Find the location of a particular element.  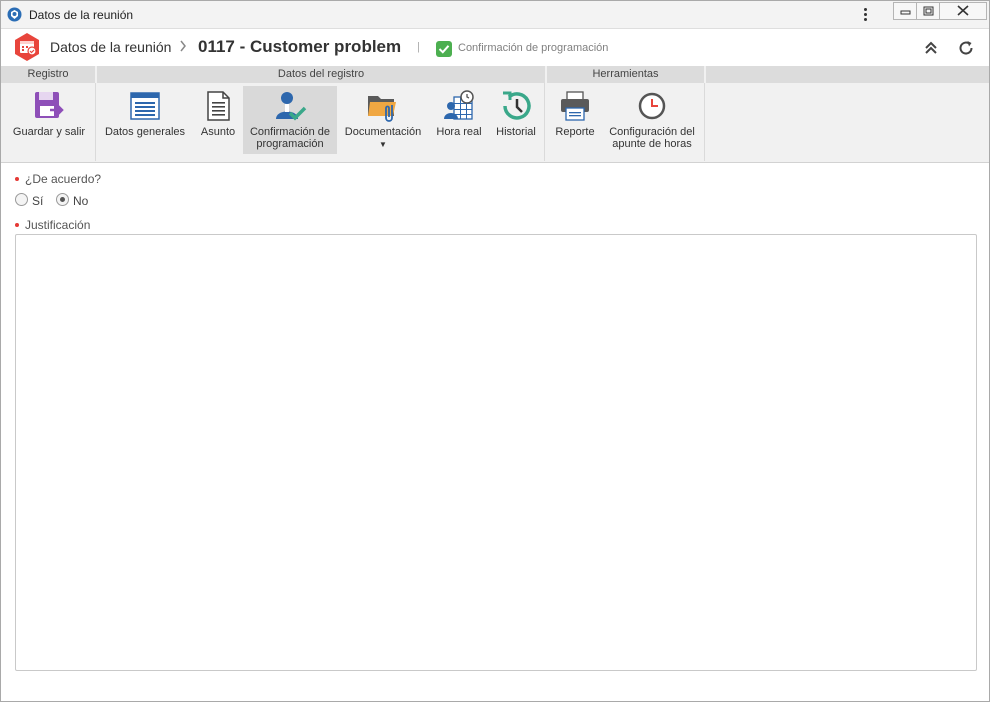

minimize-button is located at coordinates (905, 11).